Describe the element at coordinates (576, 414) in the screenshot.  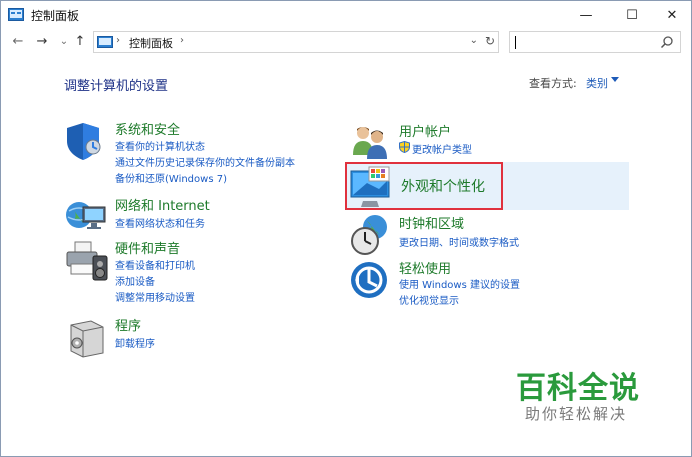
I see `watermark-slogan: 助你轻松解决` at that location.